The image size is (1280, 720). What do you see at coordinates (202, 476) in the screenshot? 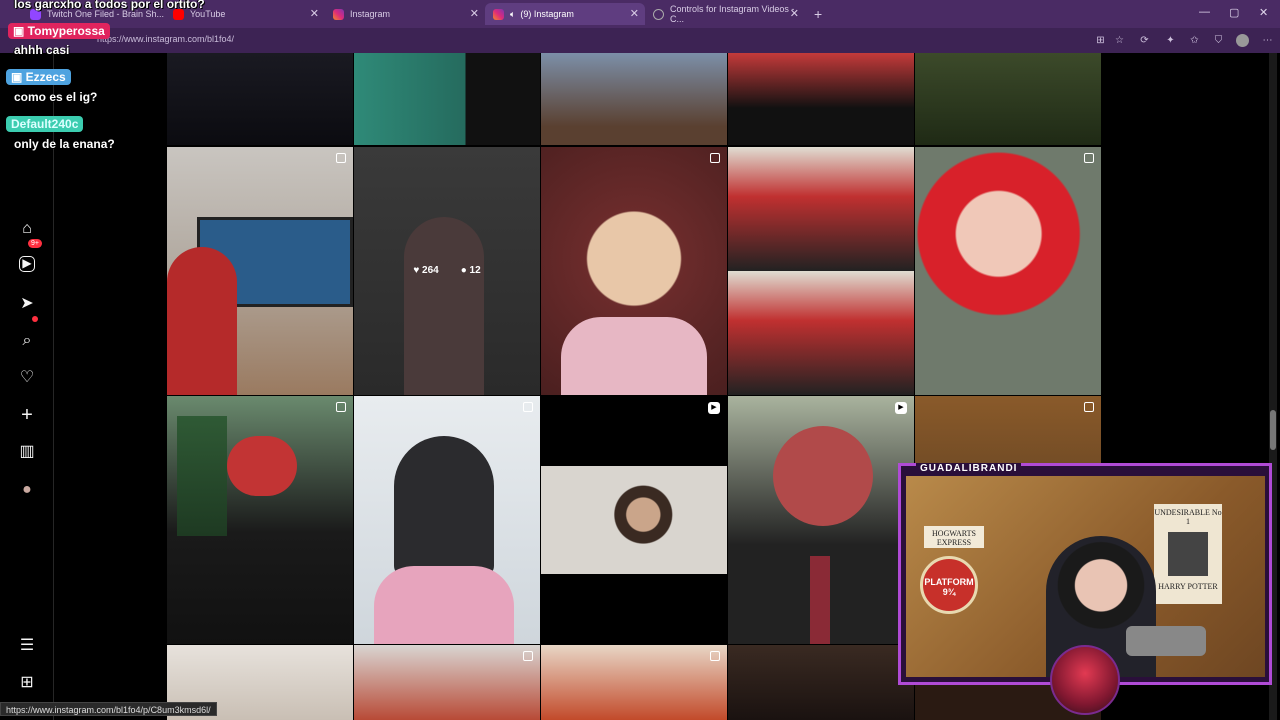
I see `post-image-tree` at bounding box center [202, 476].